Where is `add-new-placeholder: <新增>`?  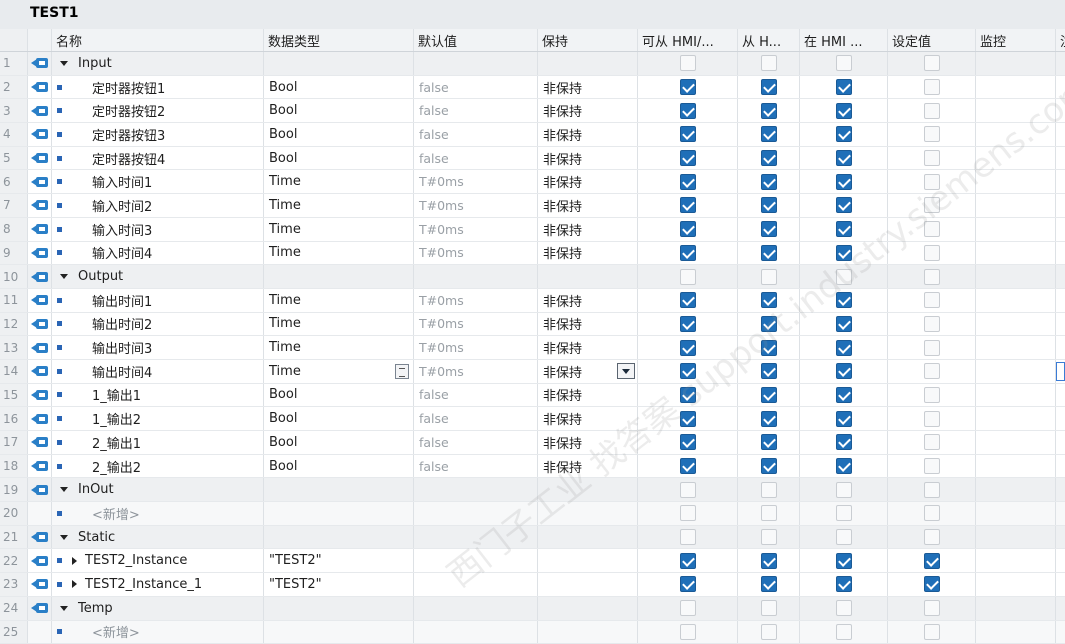 add-new-placeholder: <新增> is located at coordinates (116, 631).